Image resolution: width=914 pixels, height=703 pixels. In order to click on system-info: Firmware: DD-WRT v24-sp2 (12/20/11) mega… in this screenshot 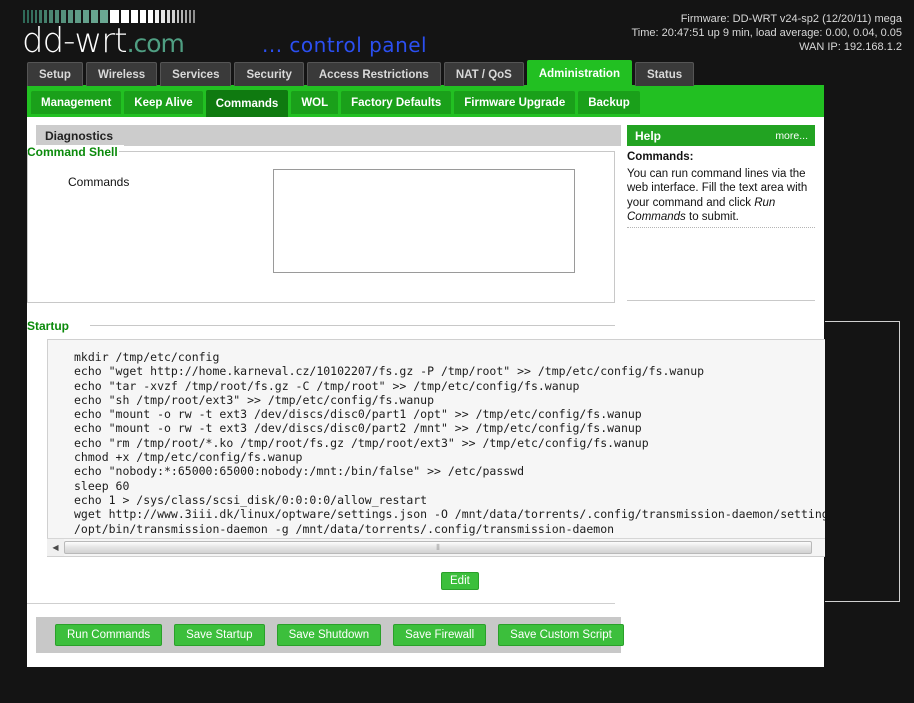, I will do `click(767, 33)`.